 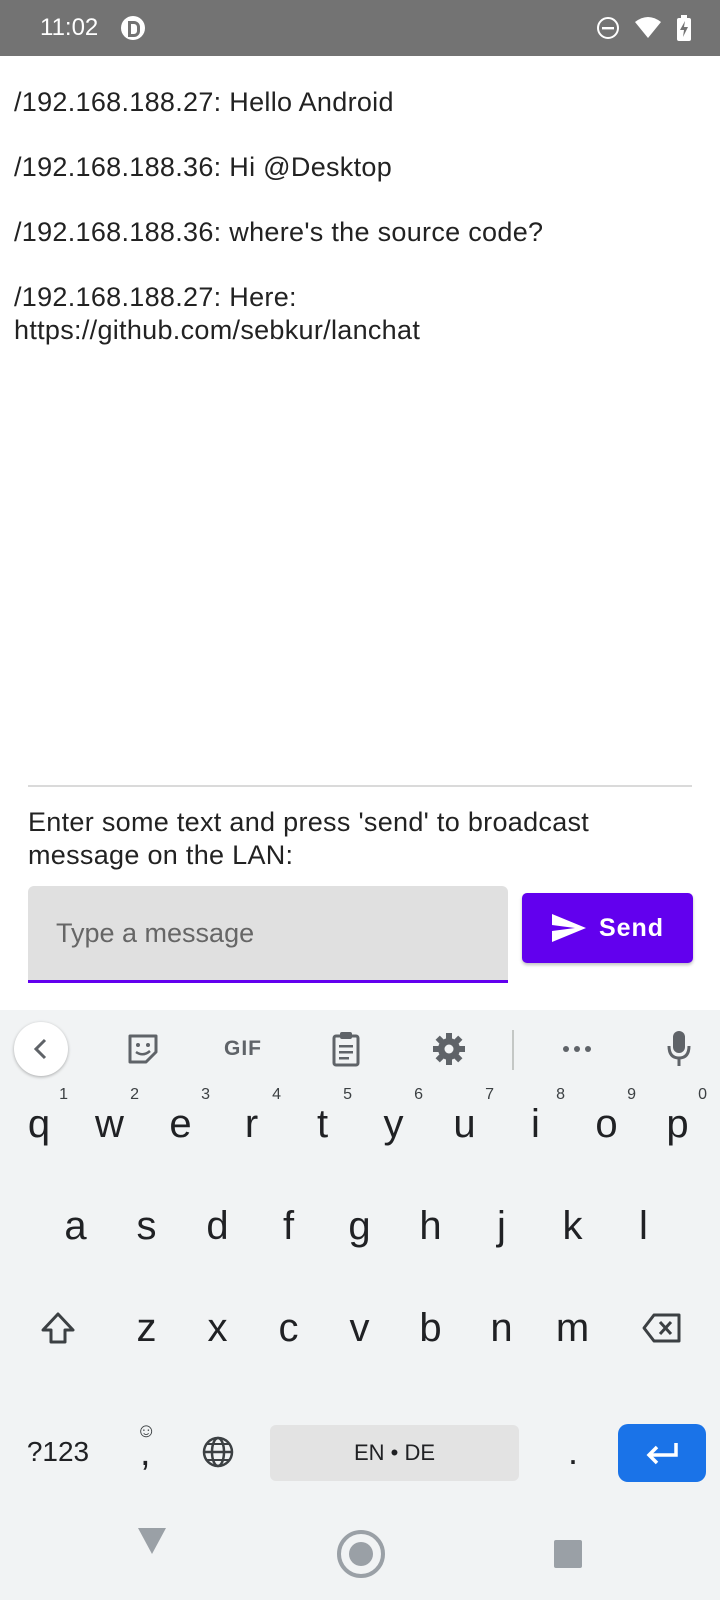 I want to click on key-label: o, so click(x=606, y=1123).